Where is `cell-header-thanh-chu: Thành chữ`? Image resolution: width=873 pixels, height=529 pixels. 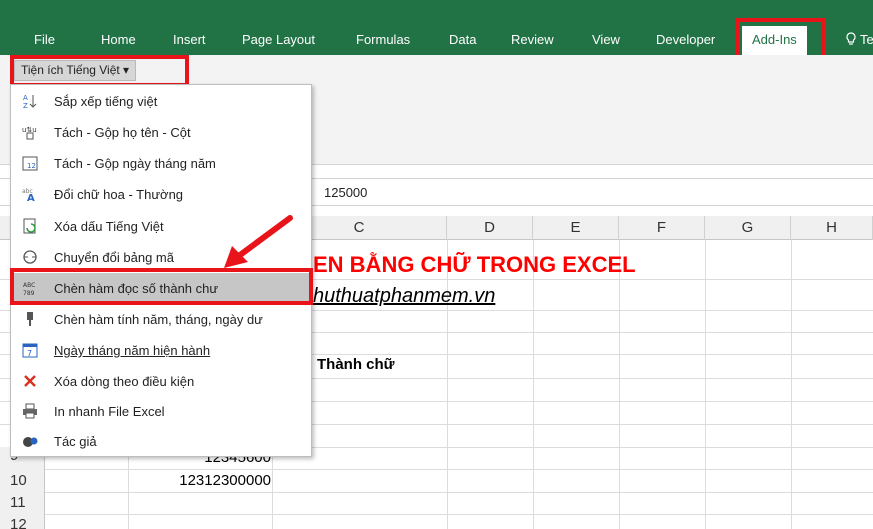
cell-header-thanh-chu: Thành chữ is located at coordinates (356, 364).